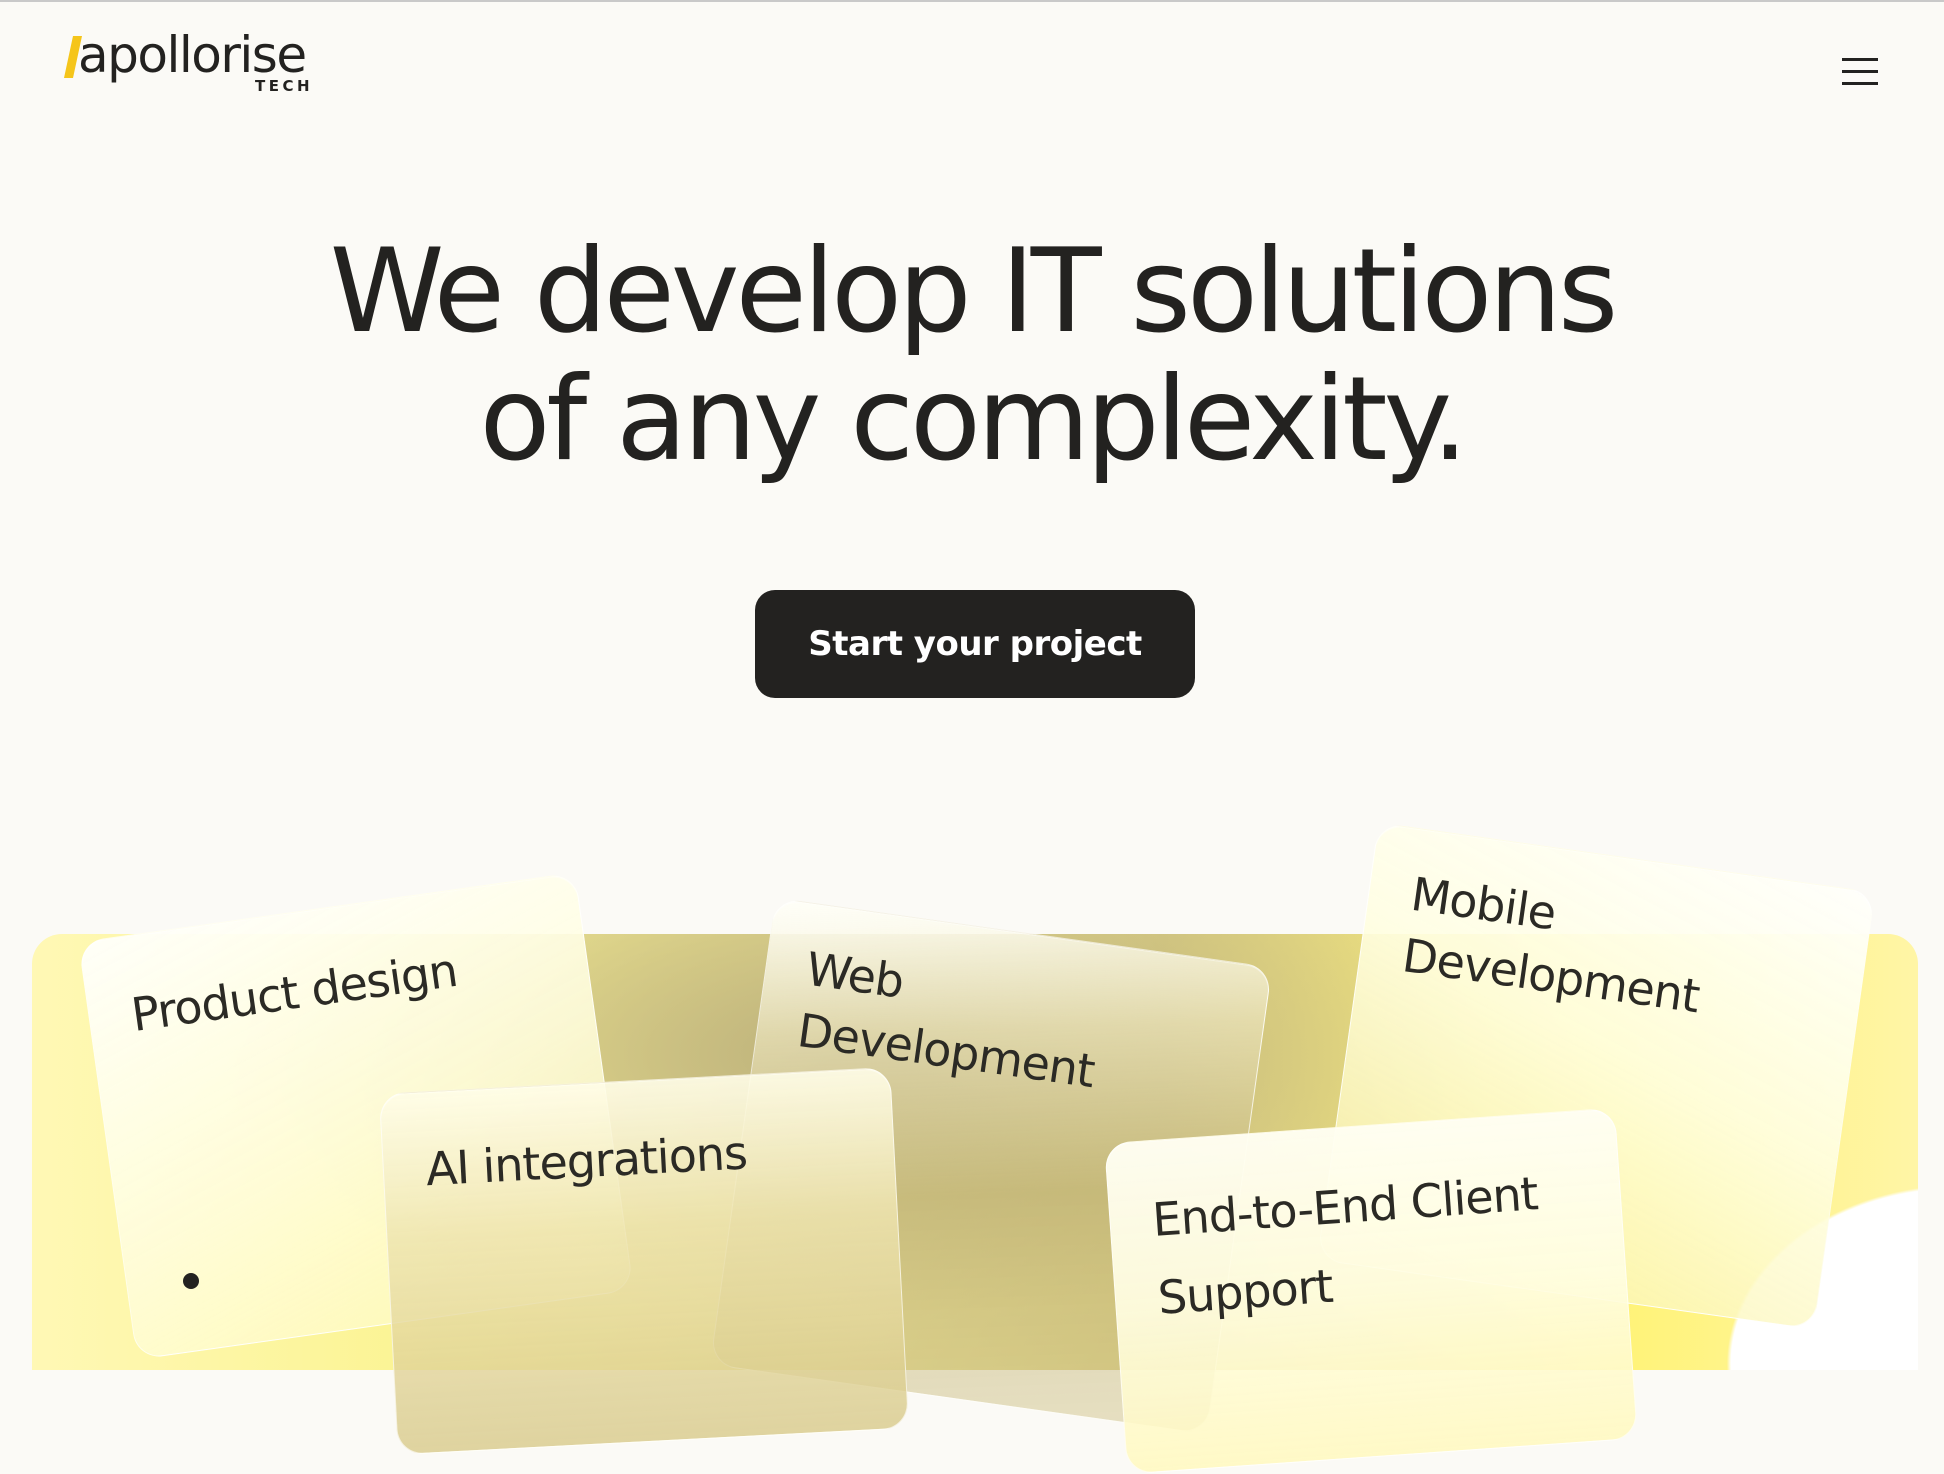 This screenshot has width=1944, height=1474. What do you see at coordinates (972, 1) in the screenshot?
I see `top-border` at bounding box center [972, 1].